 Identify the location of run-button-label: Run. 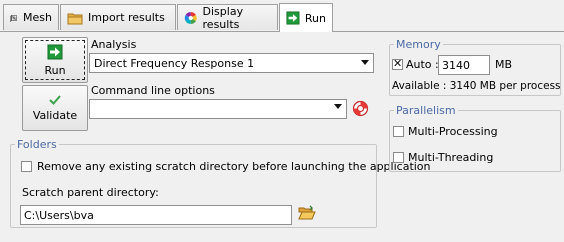
(55, 70).